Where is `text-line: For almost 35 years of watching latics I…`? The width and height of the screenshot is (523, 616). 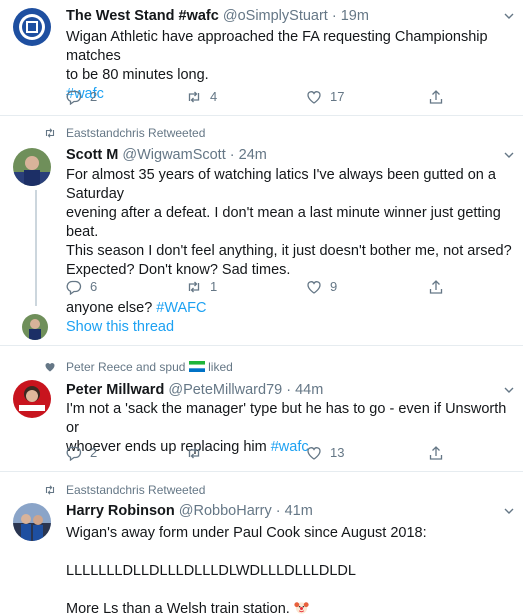 text-line: For almost 35 years of watching latics I… is located at coordinates (281, 184).